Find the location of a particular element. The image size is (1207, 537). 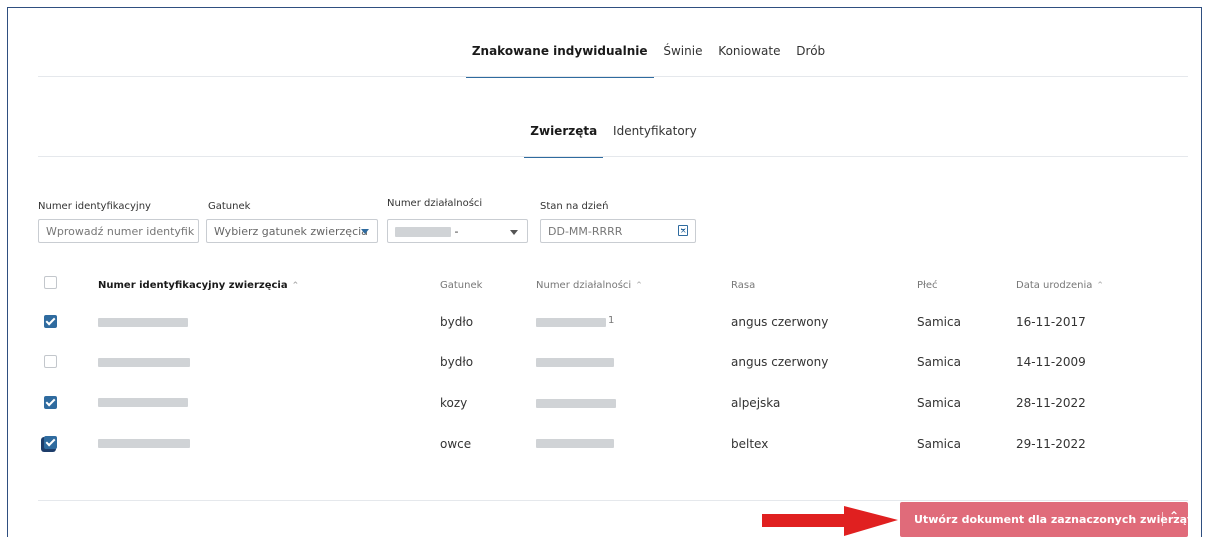

header-species: Gatunek is located at coordinates (461, 285).